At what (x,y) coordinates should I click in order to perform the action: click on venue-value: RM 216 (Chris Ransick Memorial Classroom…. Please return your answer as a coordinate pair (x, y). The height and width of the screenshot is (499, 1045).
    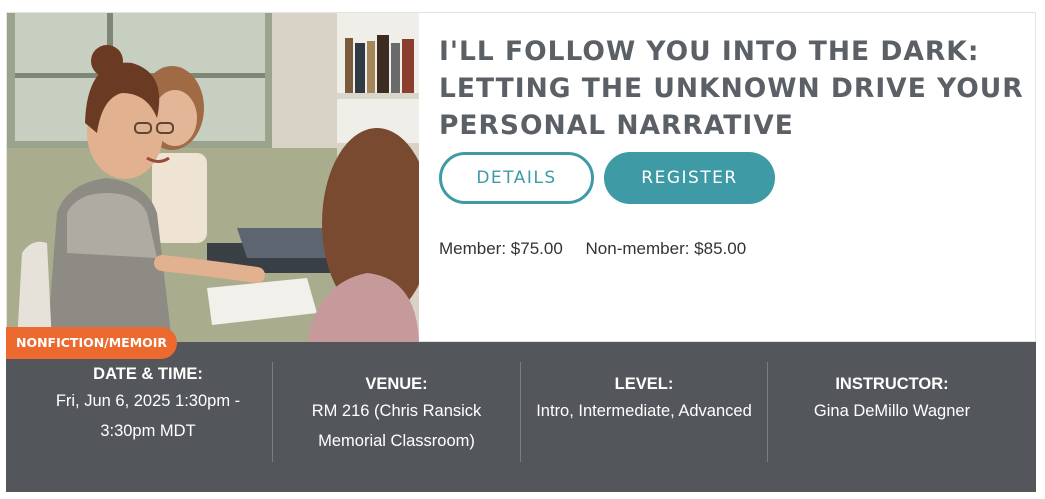
    Looking at the image, I should click on (396, 426).